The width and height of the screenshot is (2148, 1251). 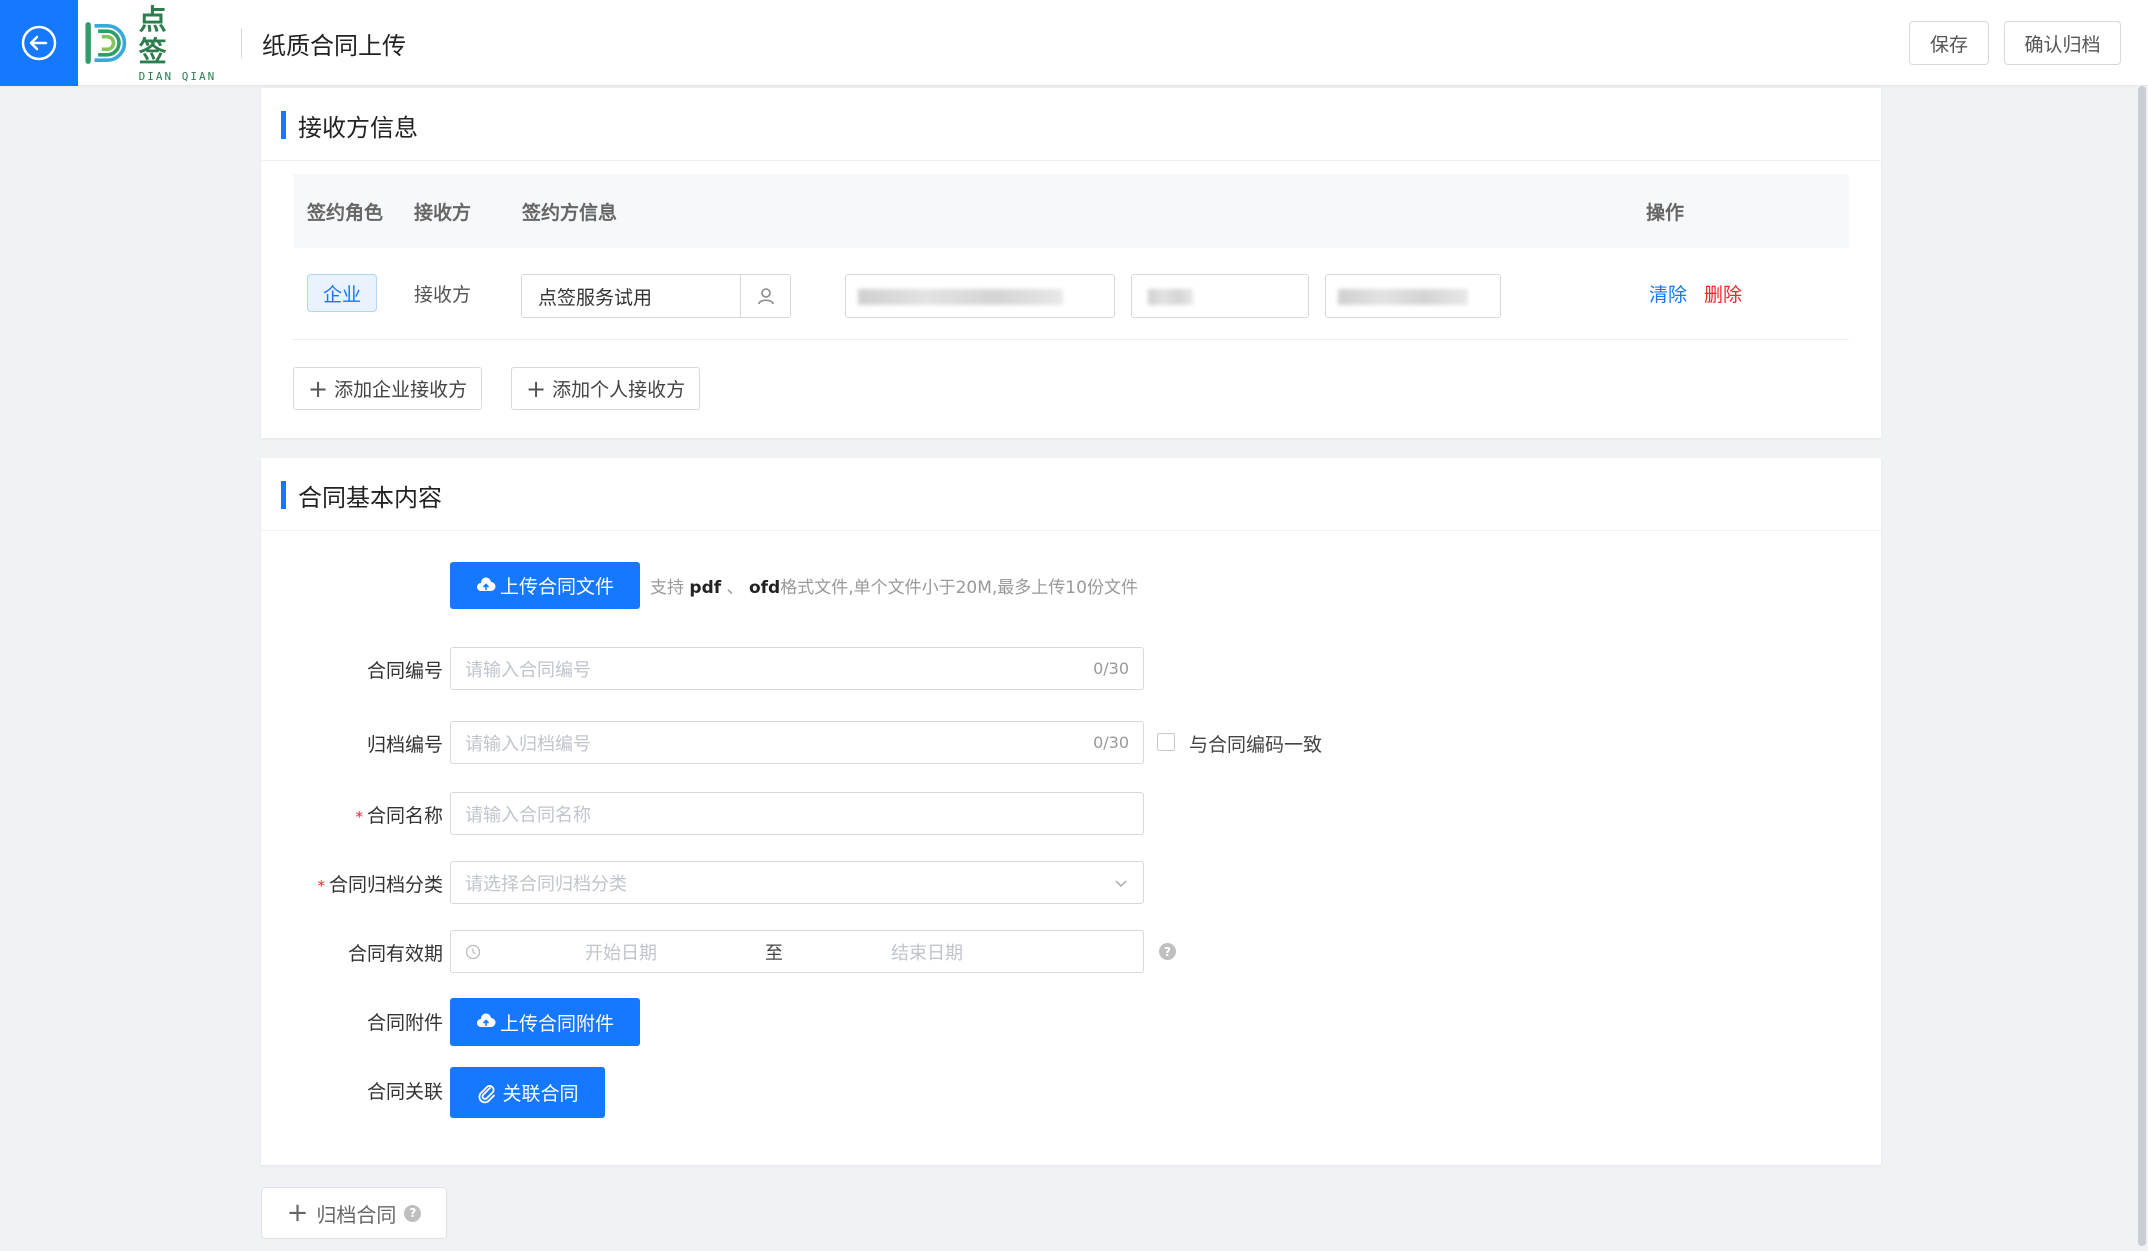 I want to click on contract-name-label: * 合同名称, so click(x=399, y=816).